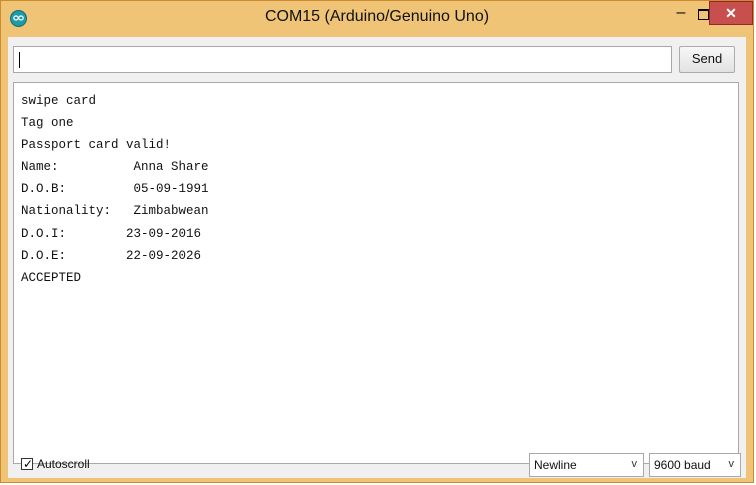 This screenshot has height=485, width=756. I want to click on close-button: ✕, so click(731, 13).